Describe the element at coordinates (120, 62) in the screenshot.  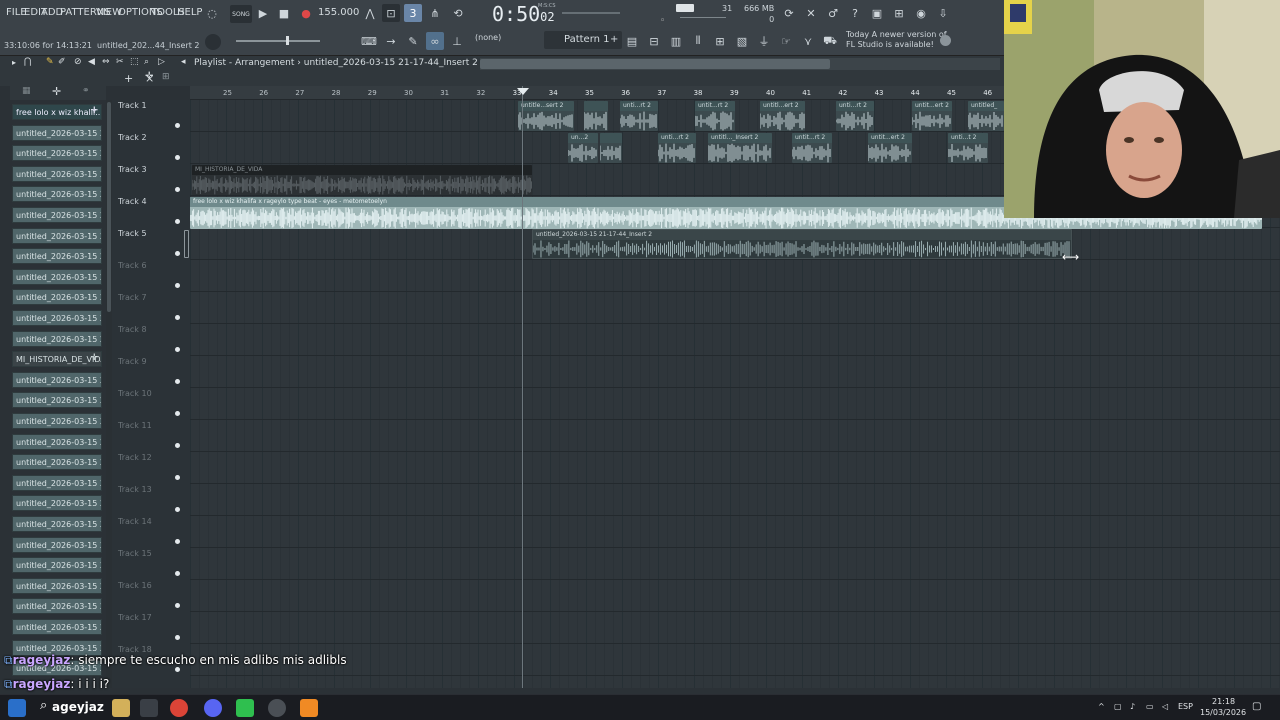
I see `slice-tool-icon: ✂` at that location.